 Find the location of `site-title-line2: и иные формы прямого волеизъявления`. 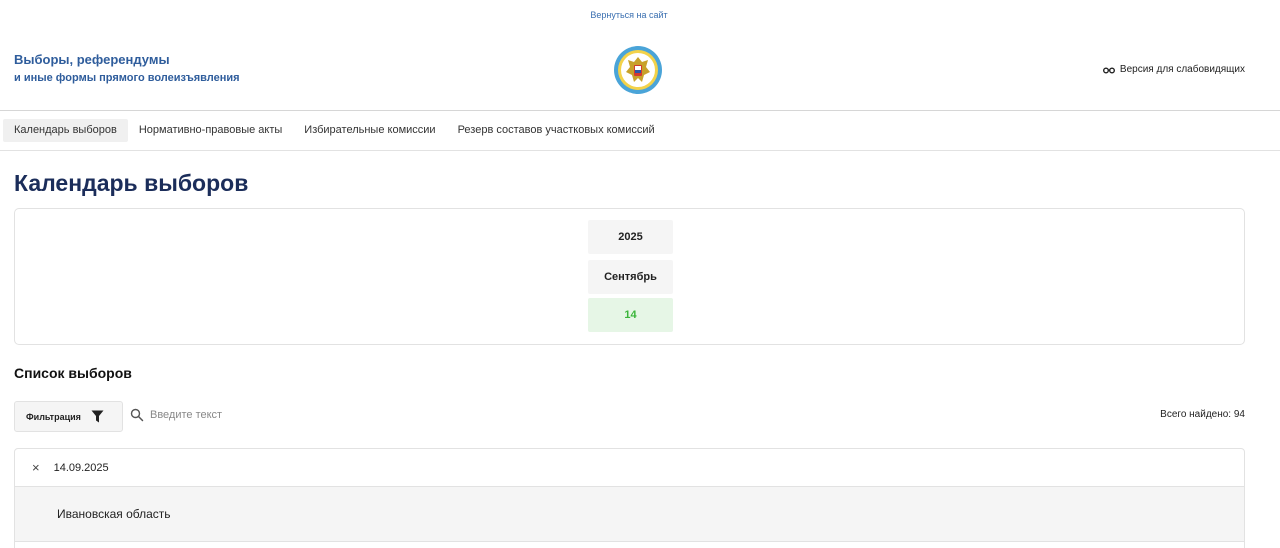

site-title-line2: и иные формы прямого волеизъявления is located at coordinates (127, 78).